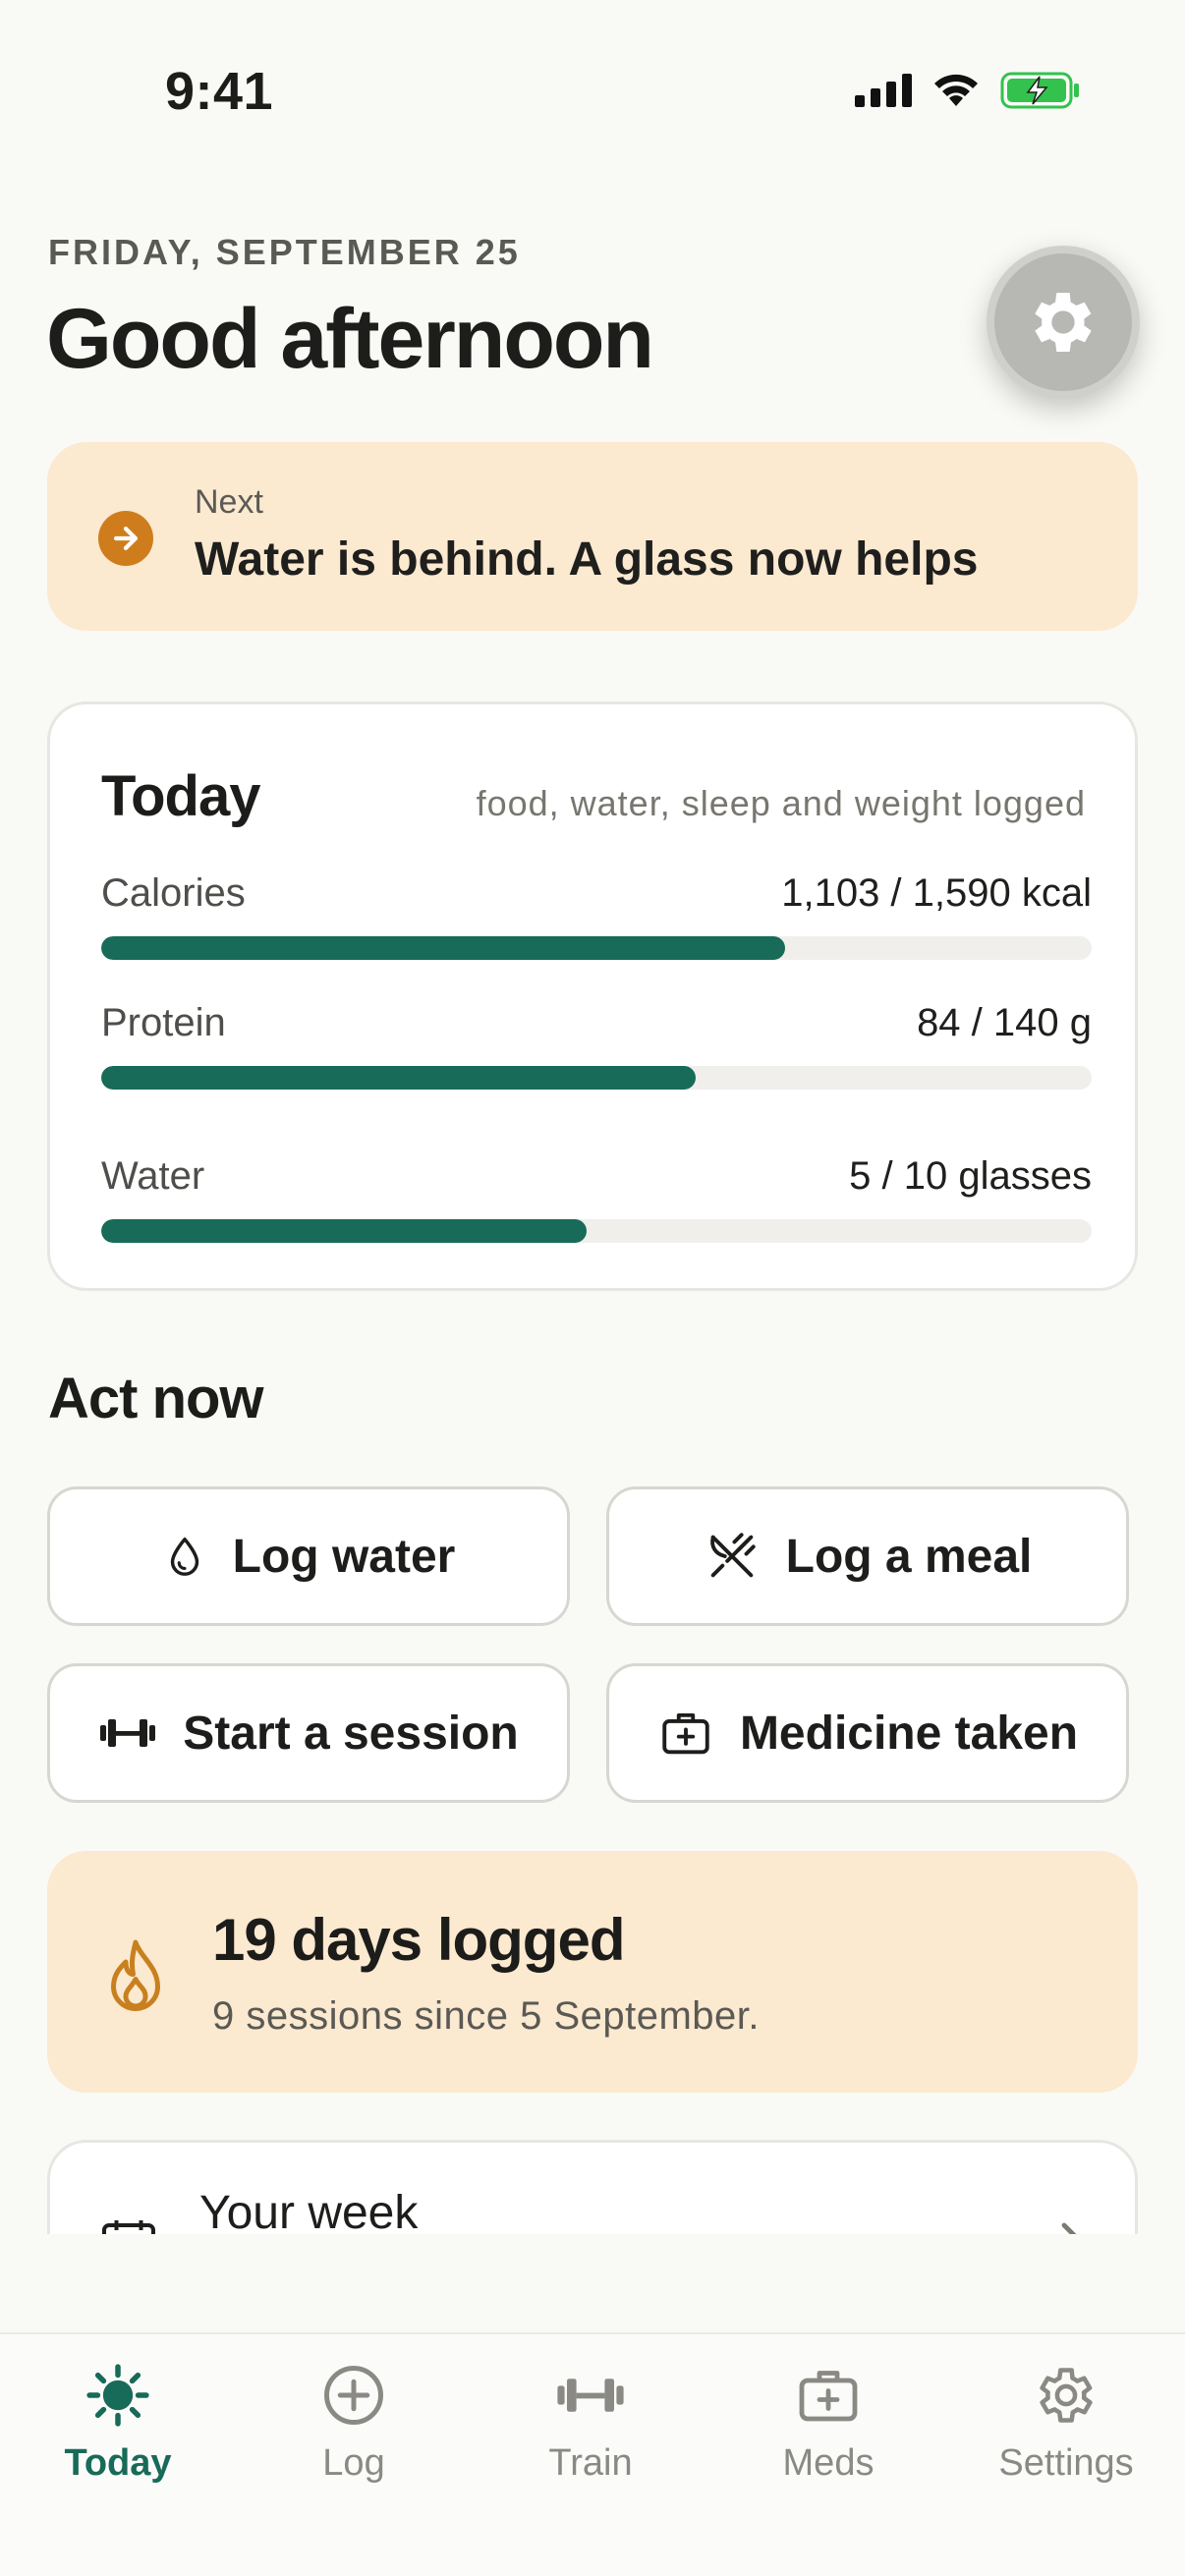  What do you see at coordinates (829, 2463) in the screenshot?
I see `tab-label: Meds` at bounding box center [829, 2463].